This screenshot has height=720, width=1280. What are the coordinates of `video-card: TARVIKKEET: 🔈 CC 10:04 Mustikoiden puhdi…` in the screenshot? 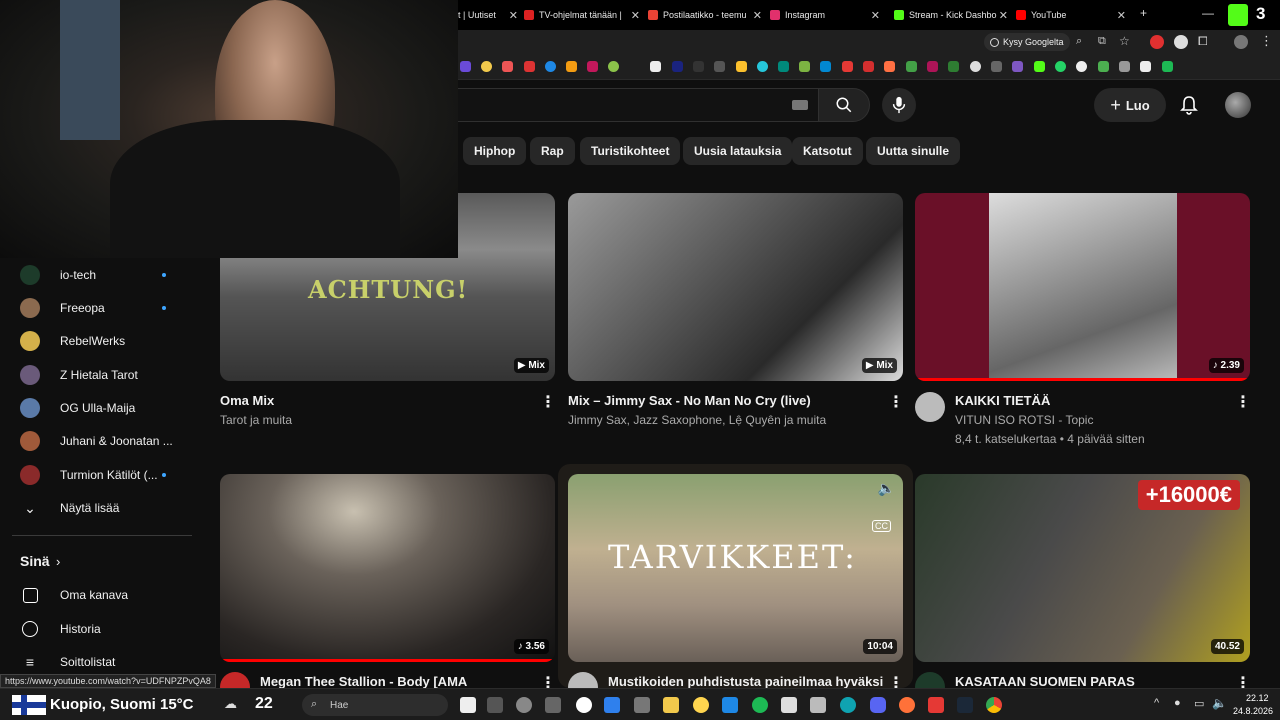 It's located at (735, 583).